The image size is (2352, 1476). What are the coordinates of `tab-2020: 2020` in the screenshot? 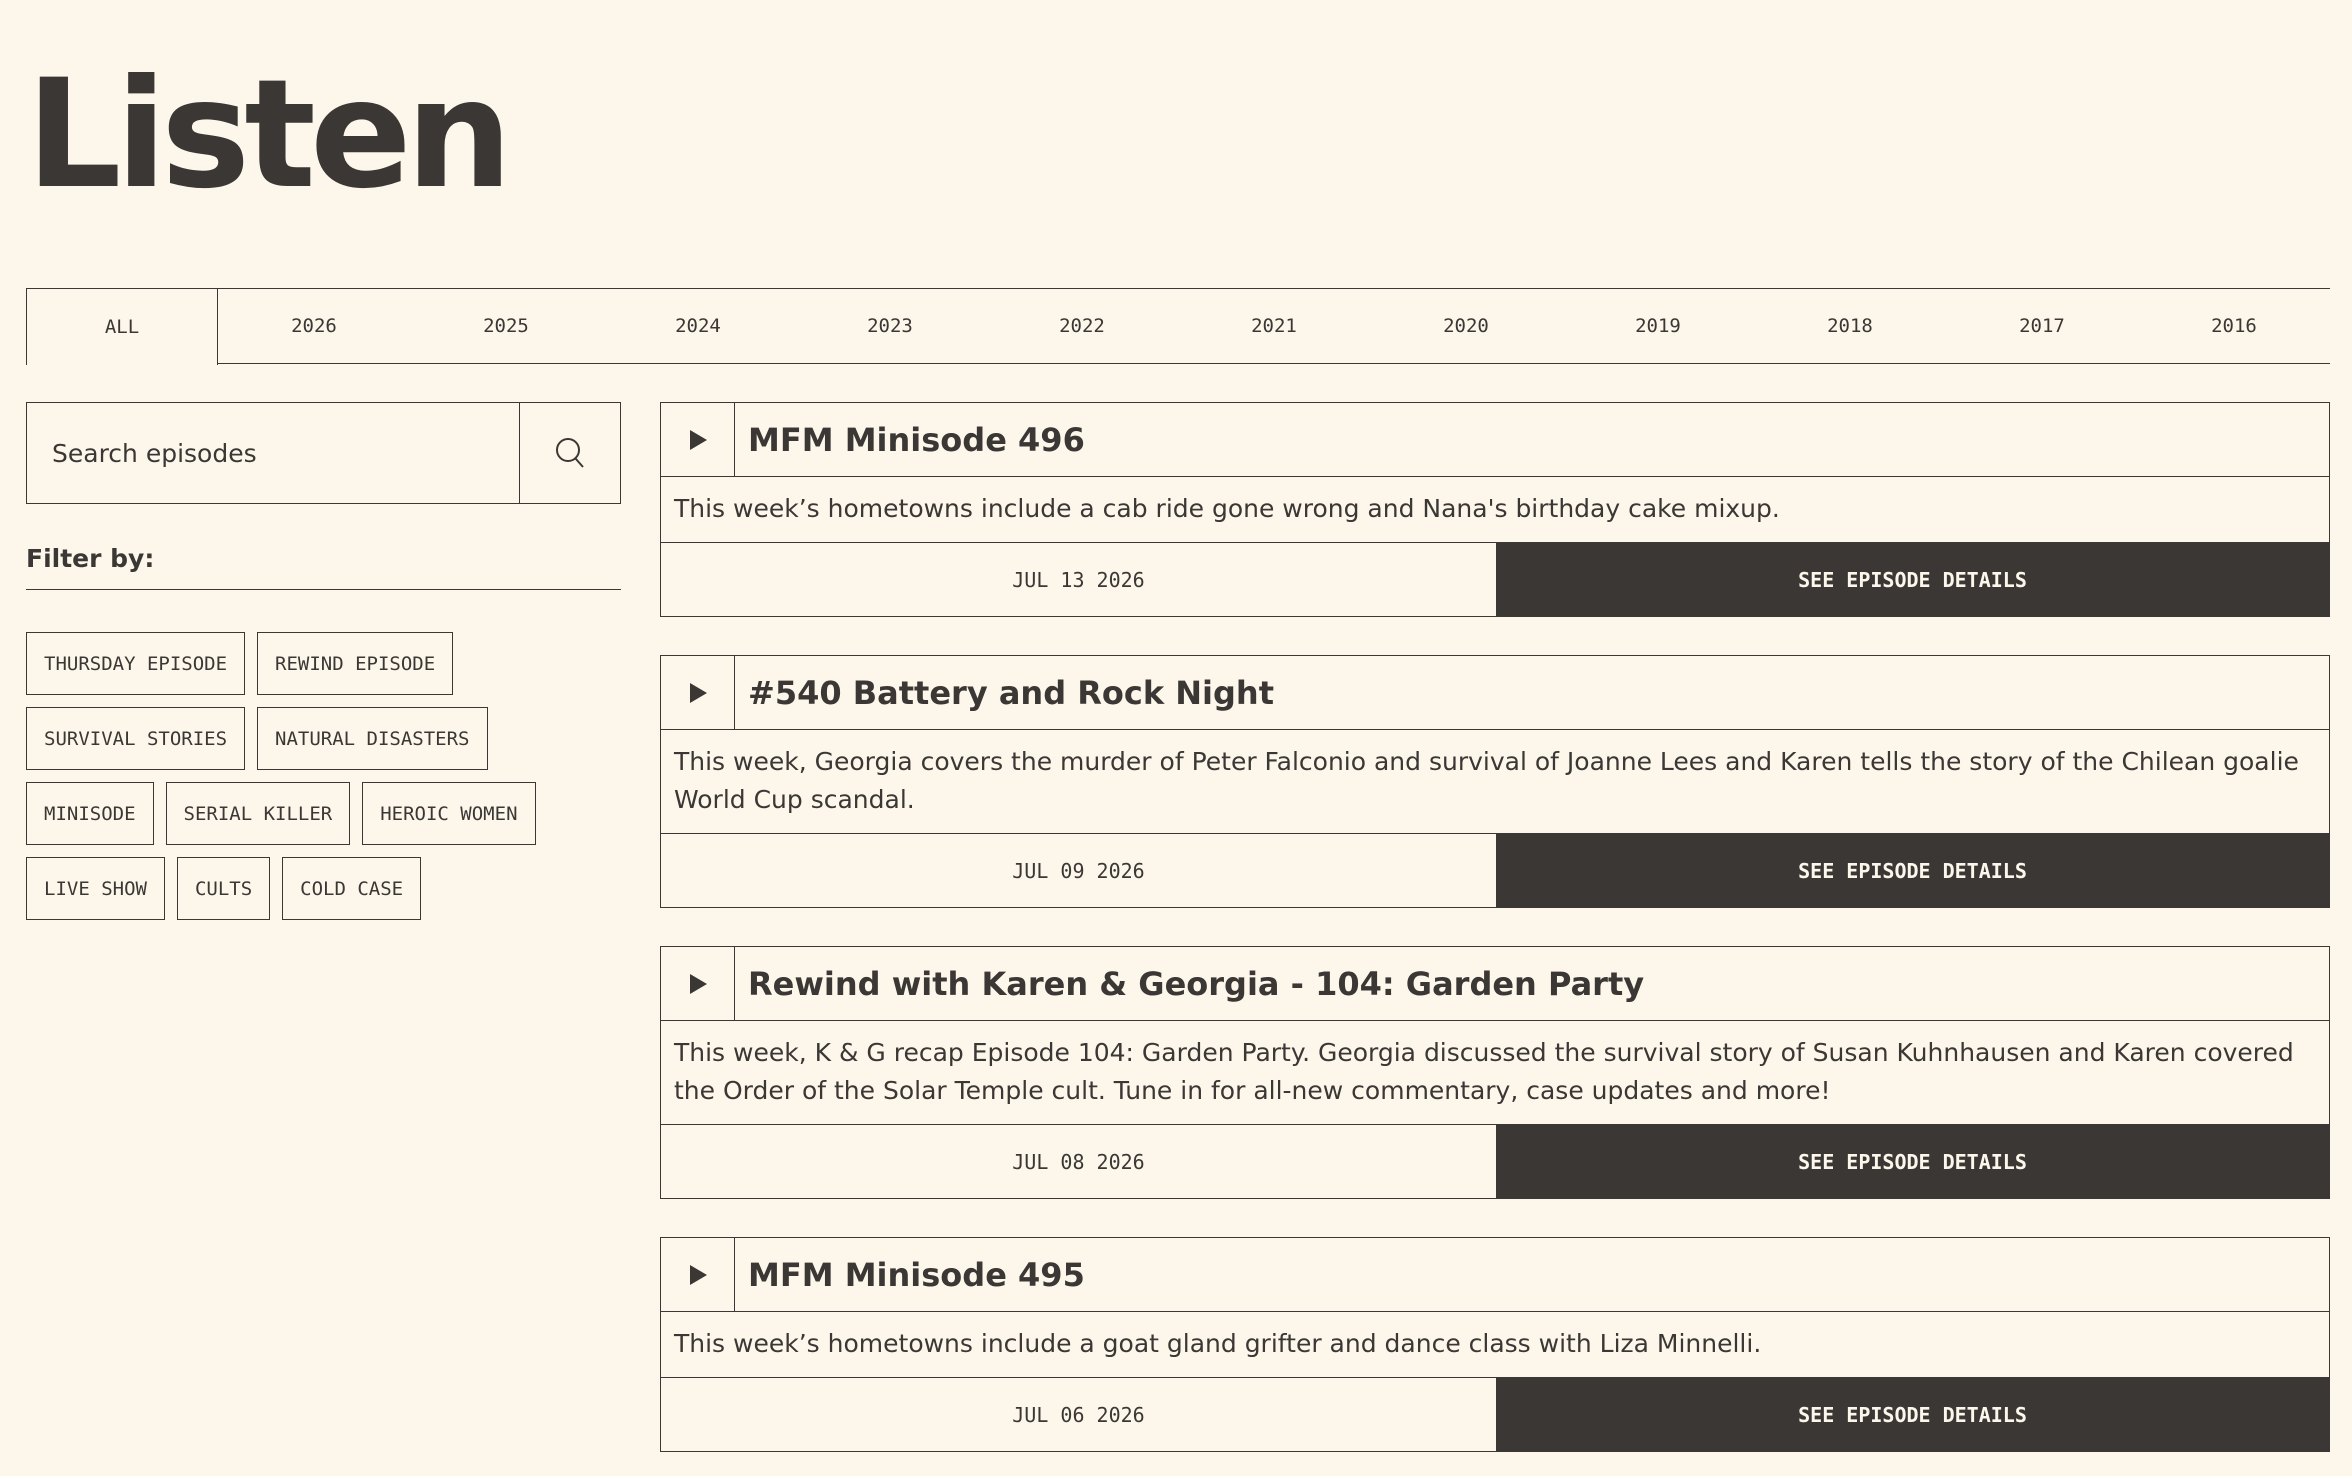 It's located at (1466, 326).